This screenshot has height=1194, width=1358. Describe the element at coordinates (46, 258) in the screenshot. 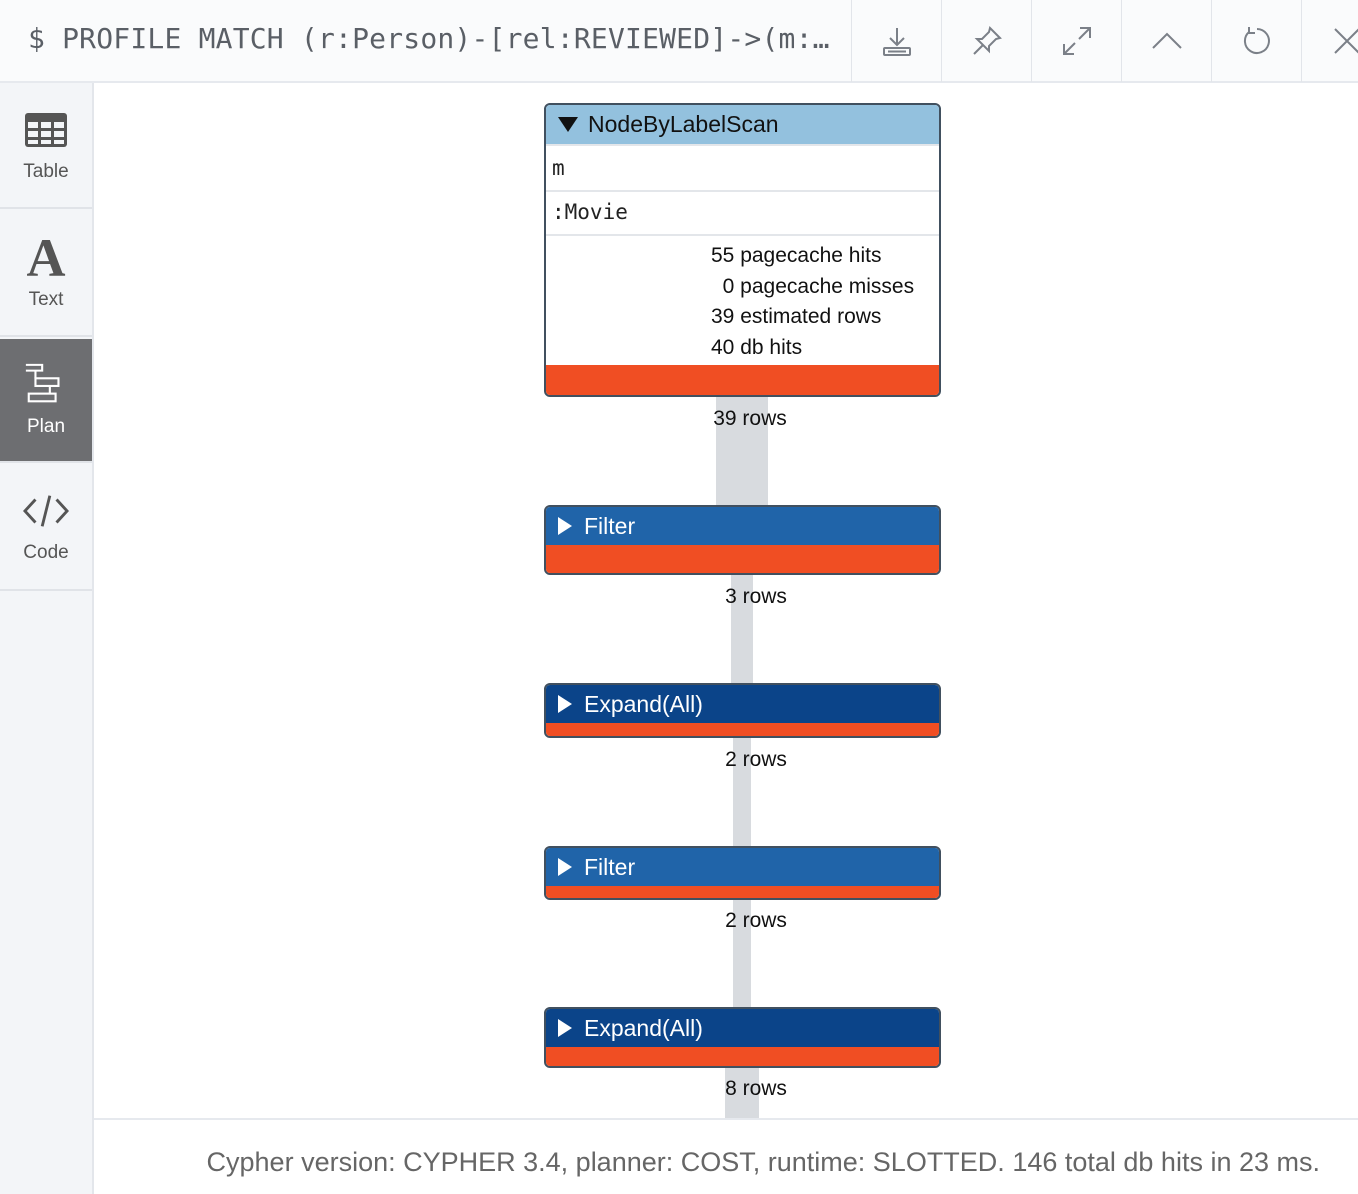

I see `text-icon: A` at that location.